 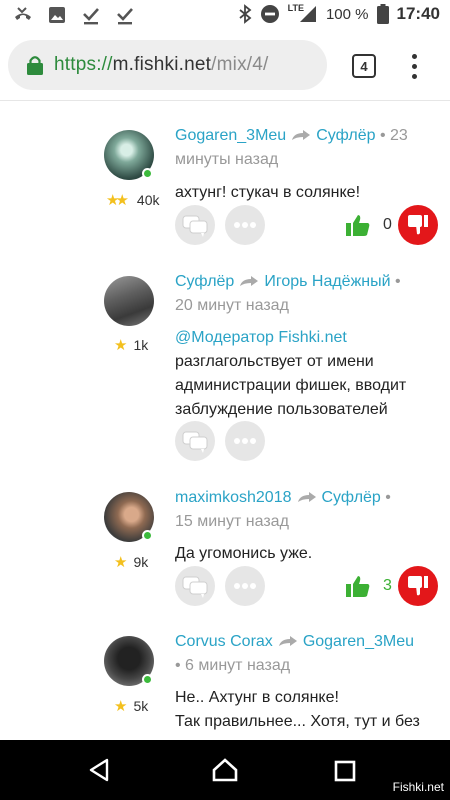 I want to click on do-not-disturb-icon, so click(x=269, y=14).